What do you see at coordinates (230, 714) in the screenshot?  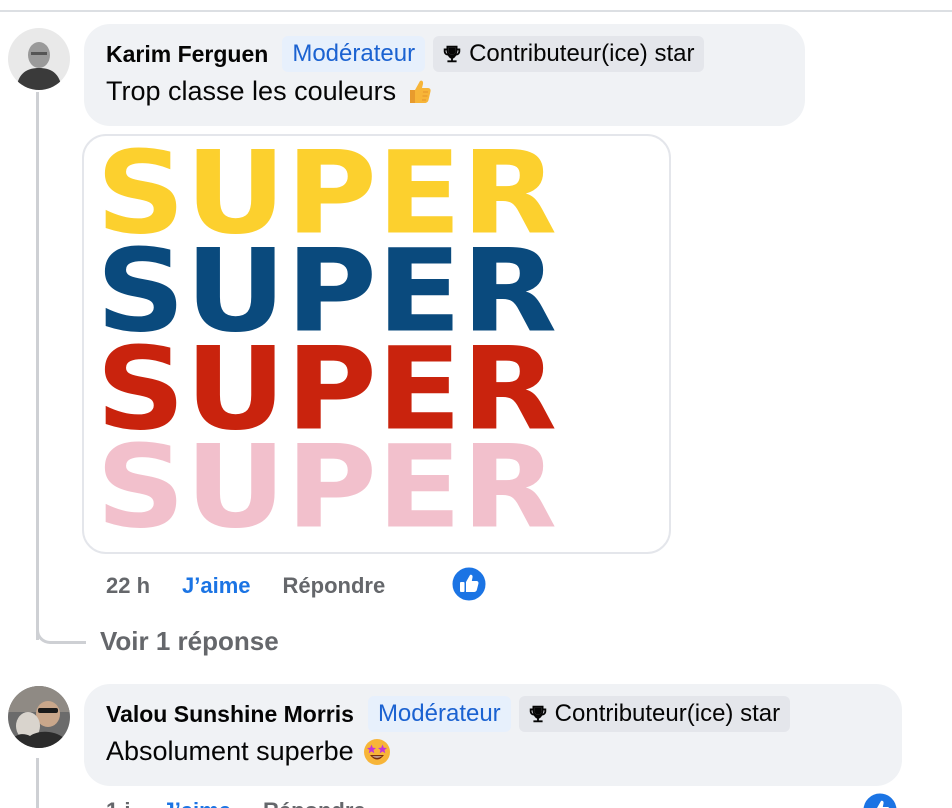 I see `author-name: Valou Sunshine Morris` at bounding box center [230, 714].